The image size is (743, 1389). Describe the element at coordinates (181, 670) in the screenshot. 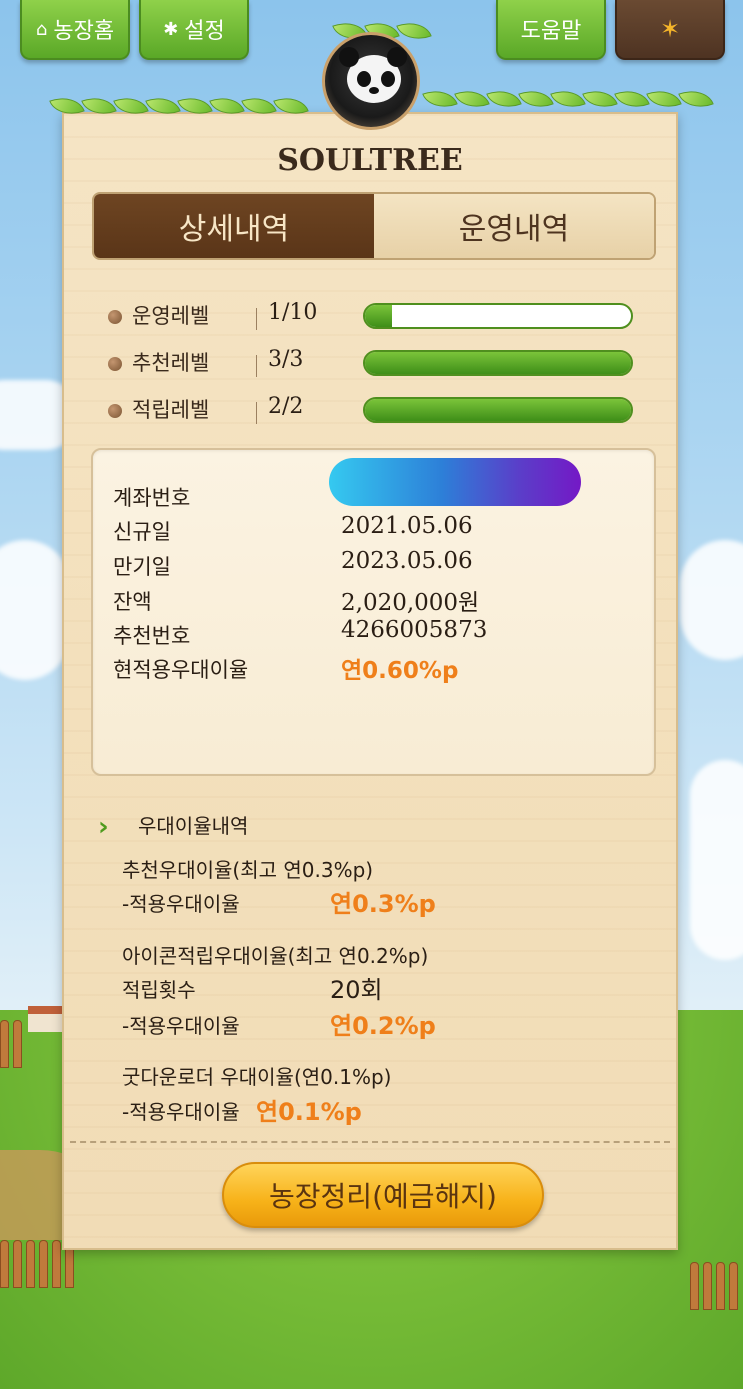

I see `current-rate-label: 현적용우대이율` at that location.